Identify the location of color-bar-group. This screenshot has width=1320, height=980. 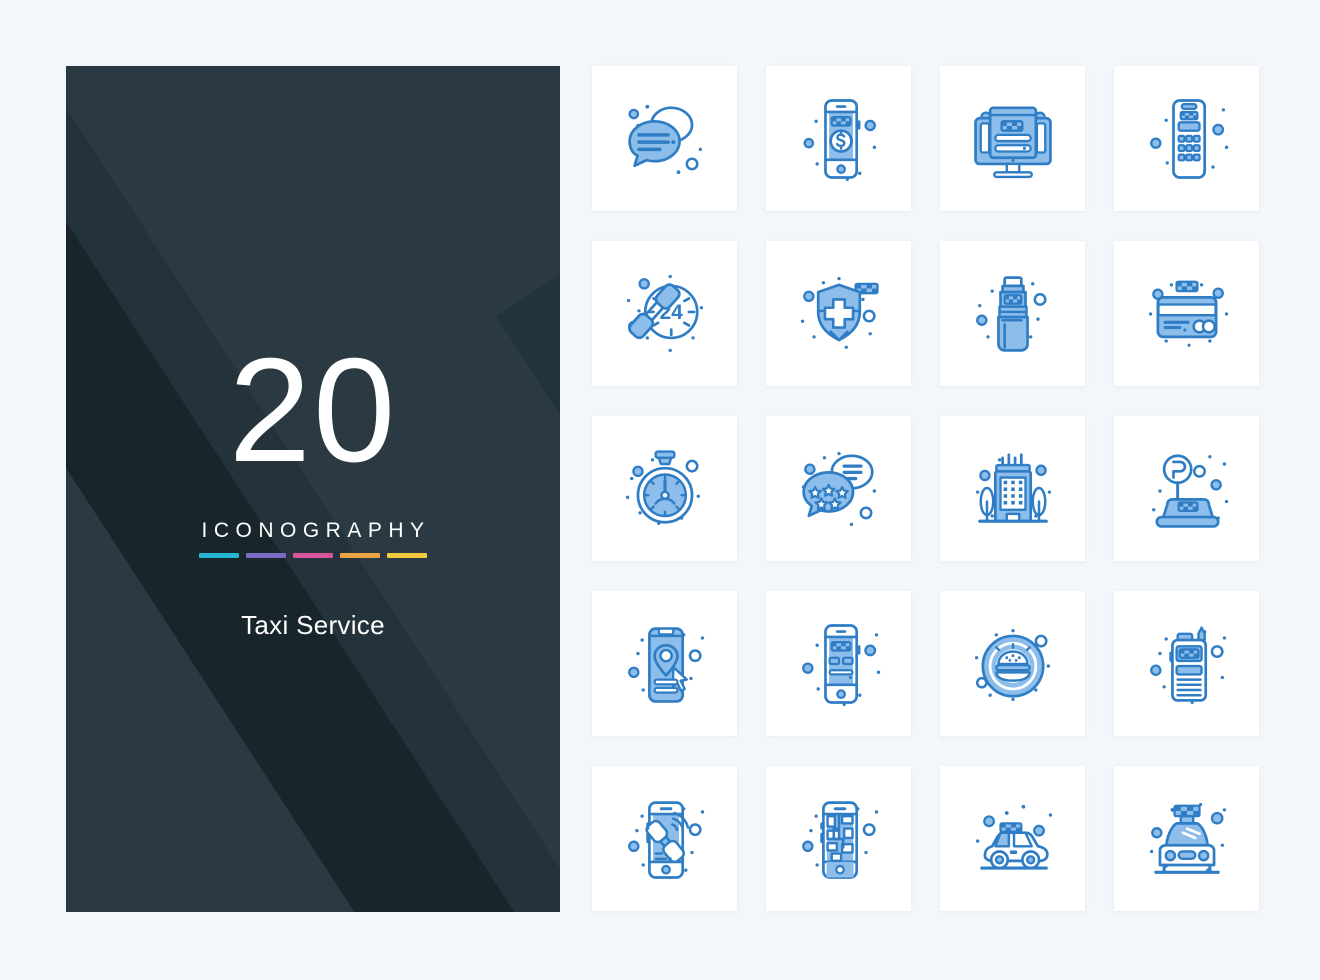
(313, 555).